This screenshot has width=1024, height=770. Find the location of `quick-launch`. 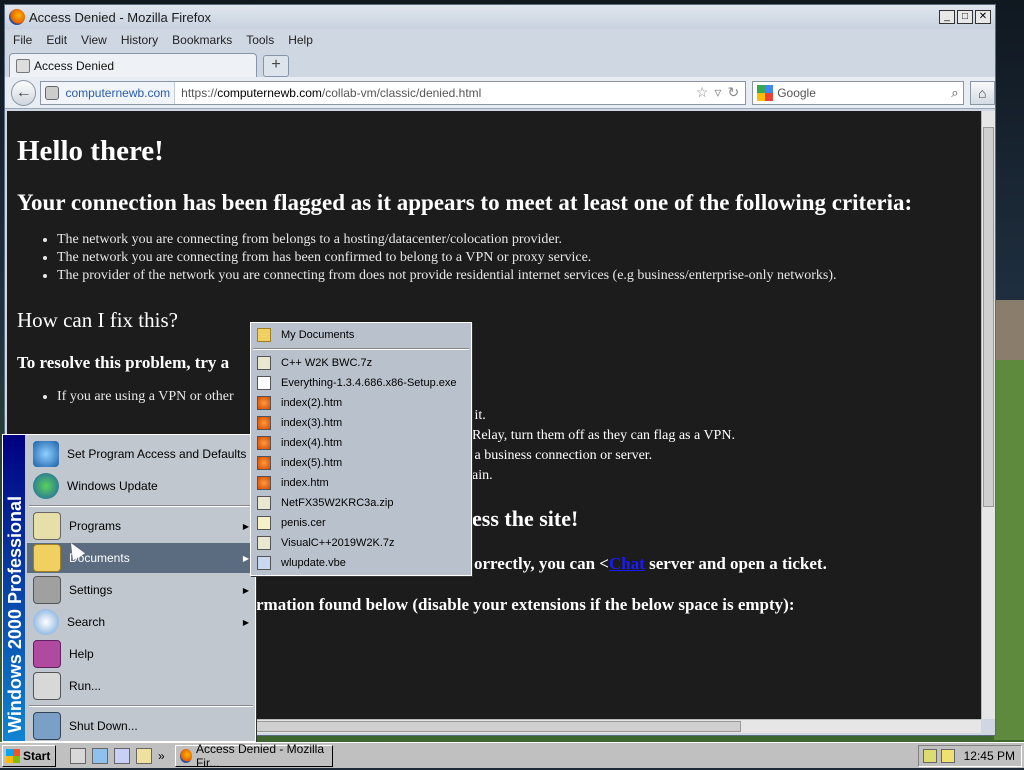

quick-launch is located at coordinates (111, 755).